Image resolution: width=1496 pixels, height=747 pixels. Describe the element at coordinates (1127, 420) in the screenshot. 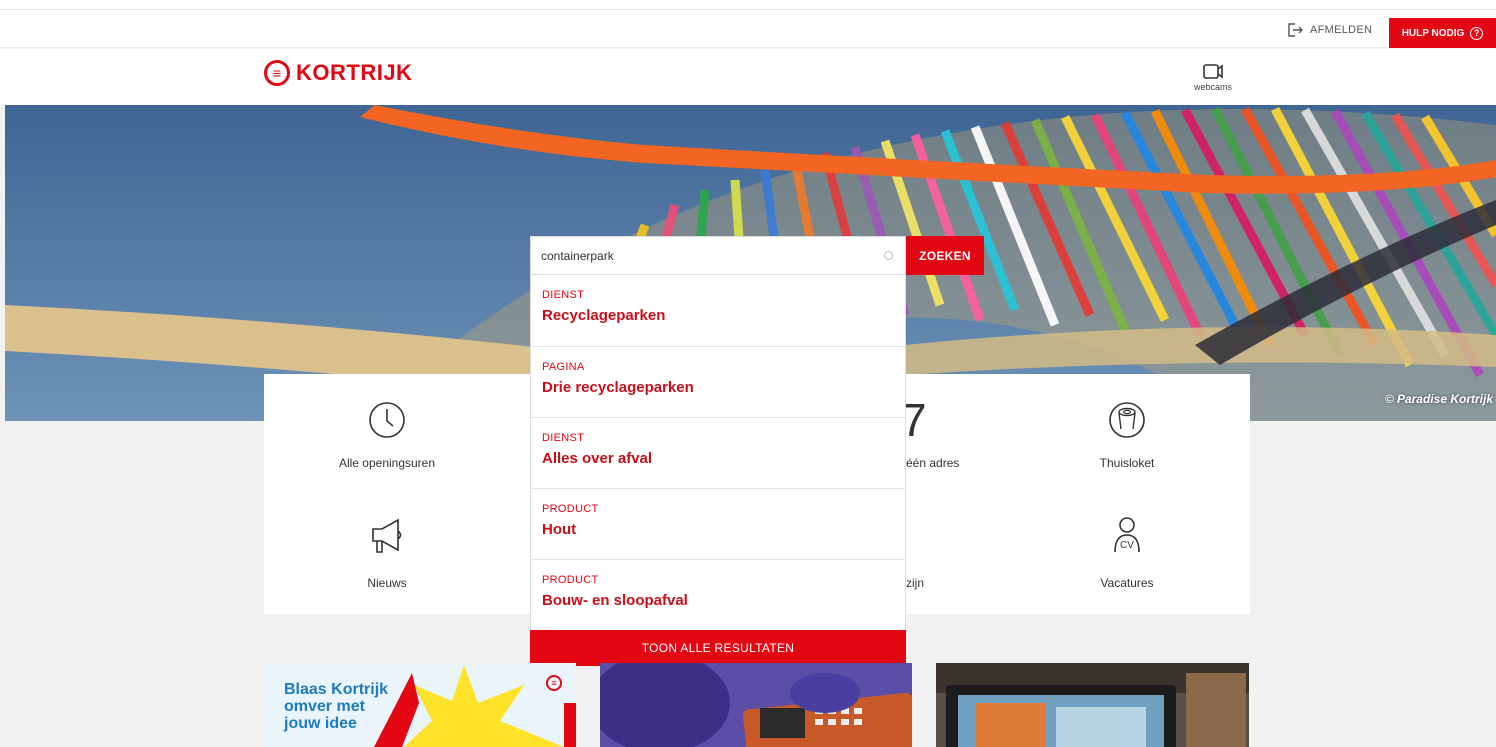

I see `thuisloket-icon` at that location.